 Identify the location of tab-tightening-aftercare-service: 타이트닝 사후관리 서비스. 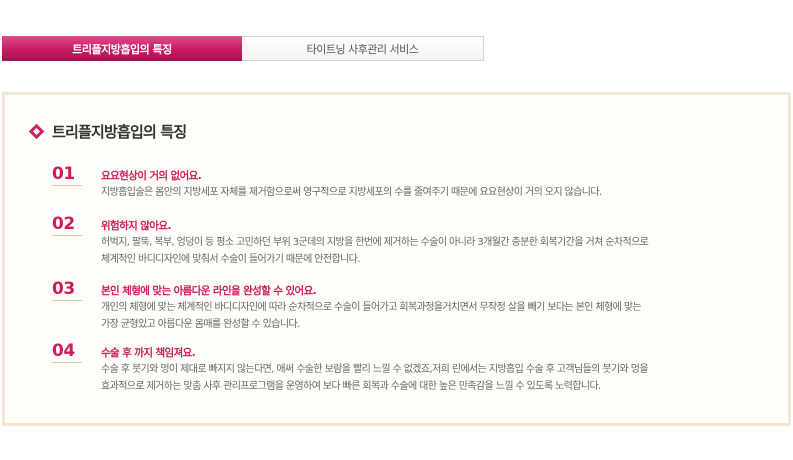
(363, 48).